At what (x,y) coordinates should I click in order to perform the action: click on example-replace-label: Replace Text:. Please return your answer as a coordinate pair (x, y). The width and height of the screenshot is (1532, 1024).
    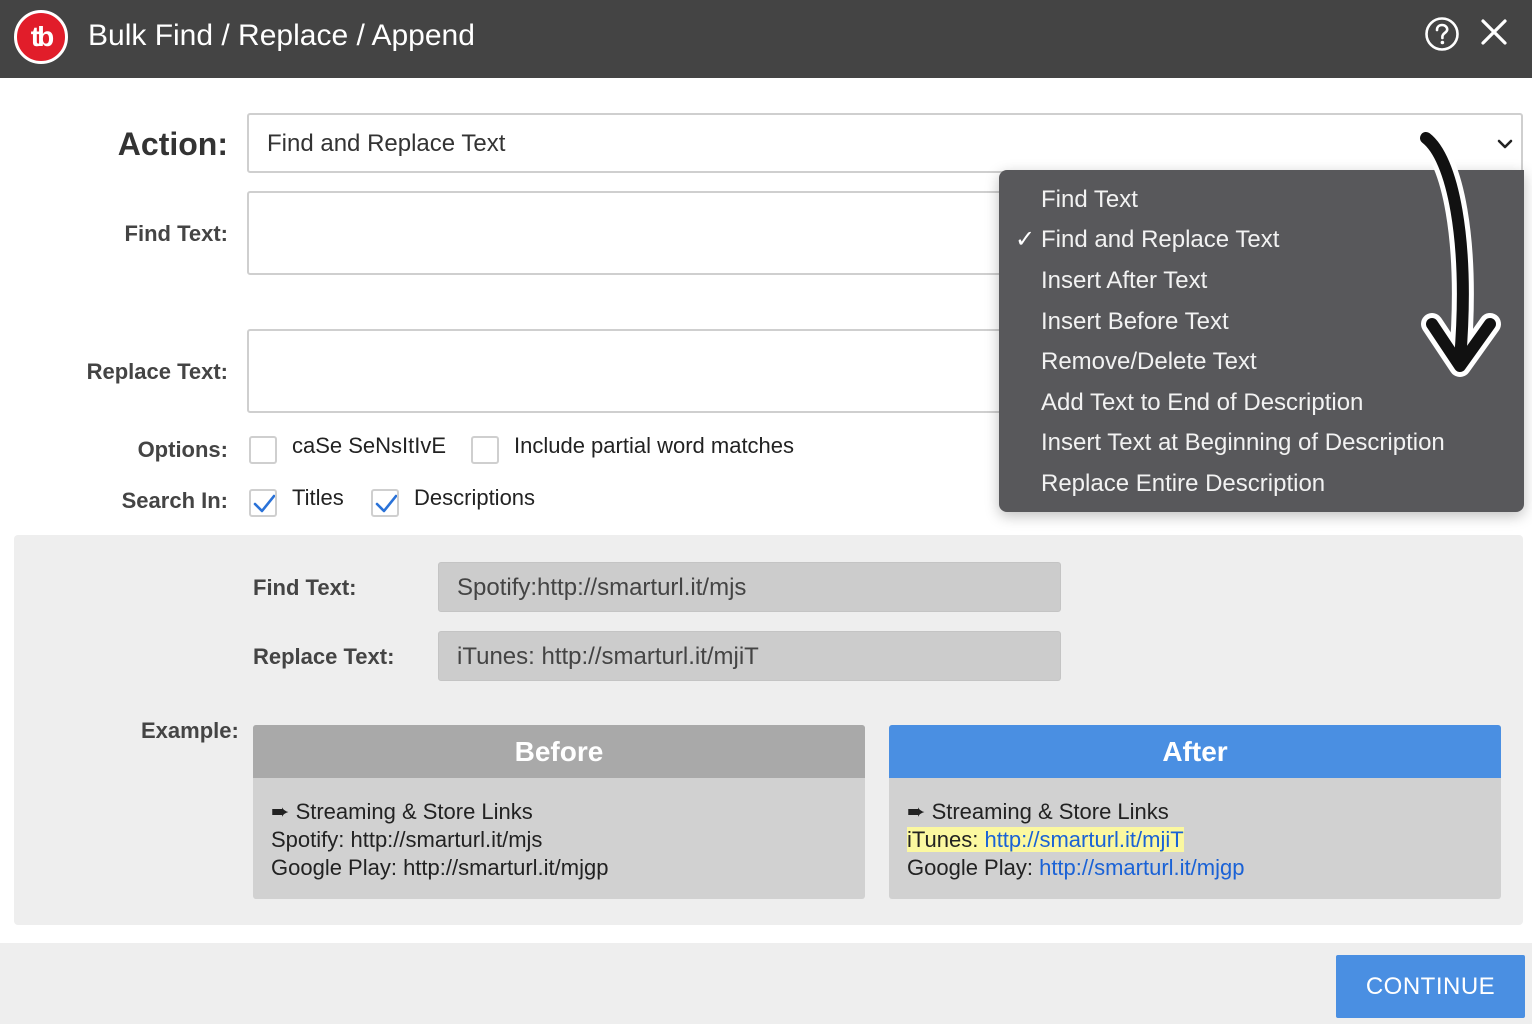
    Looking at the image, I should click on (324, 656).